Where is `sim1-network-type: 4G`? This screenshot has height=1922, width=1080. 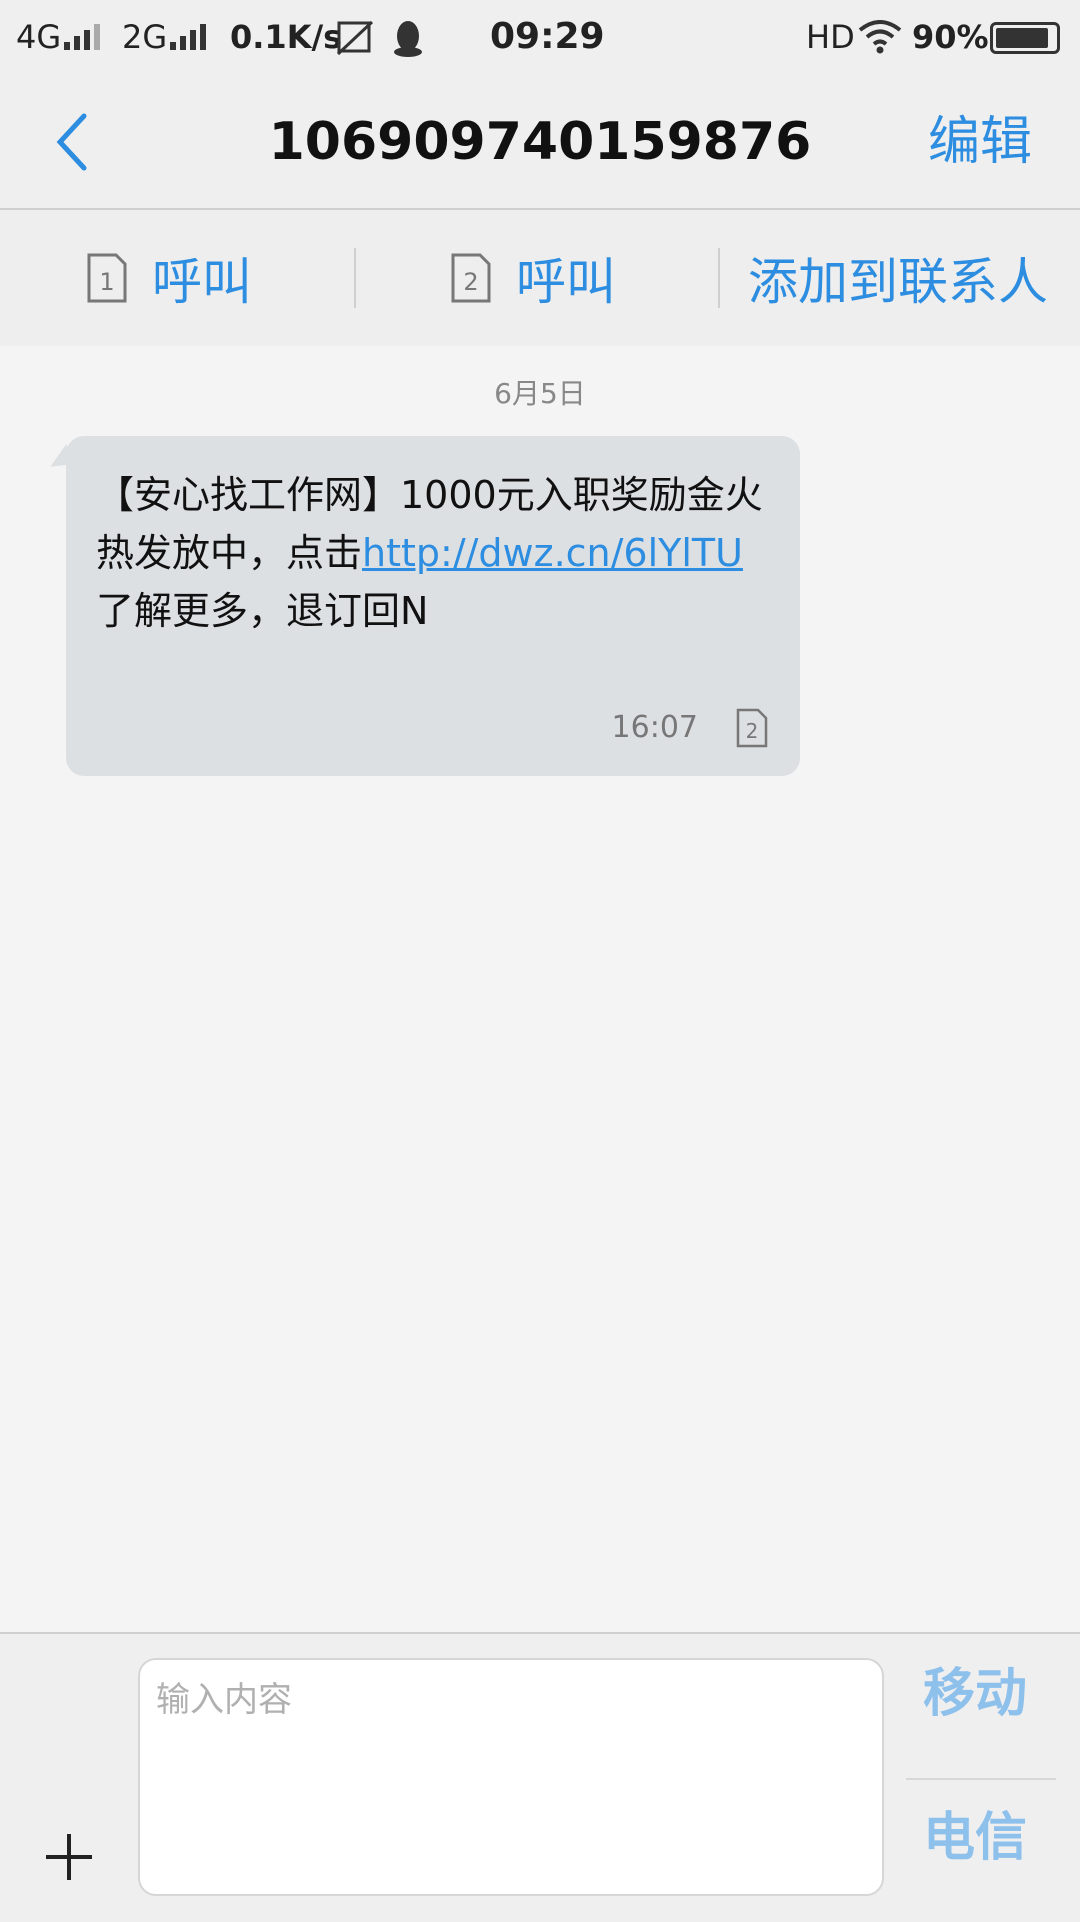
sim1-network-type: 4G is located at coordinates (39, 37).